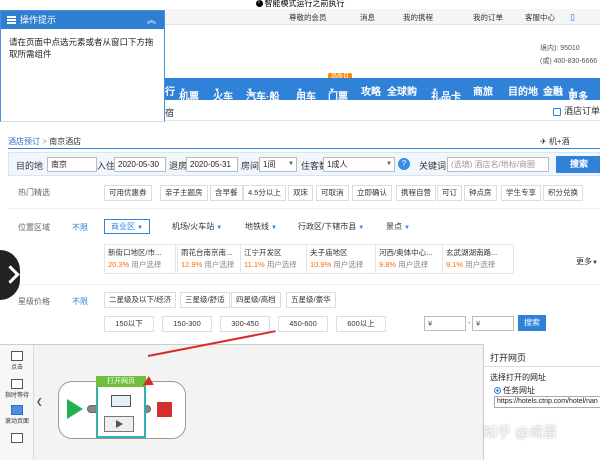  Describe the element at coordinates (151, 20) in the screenshot. I see `collapse-icon: ︽` at that location.